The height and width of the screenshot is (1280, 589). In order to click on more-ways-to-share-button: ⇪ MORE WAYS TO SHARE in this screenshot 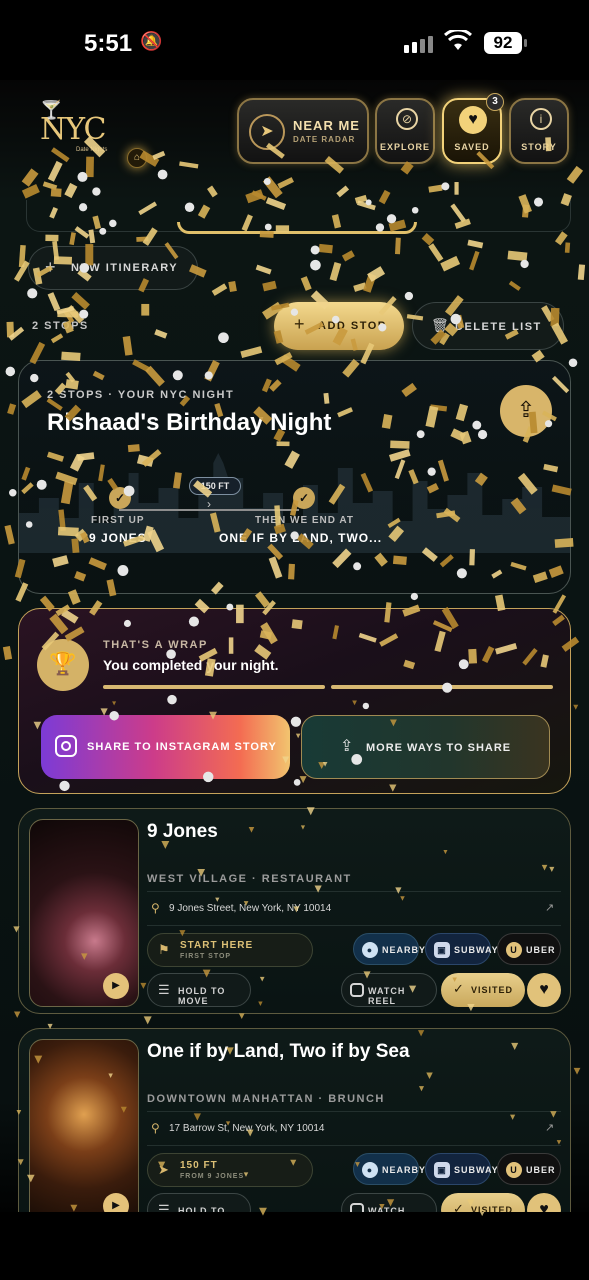, I will do `click(425, 747)`.